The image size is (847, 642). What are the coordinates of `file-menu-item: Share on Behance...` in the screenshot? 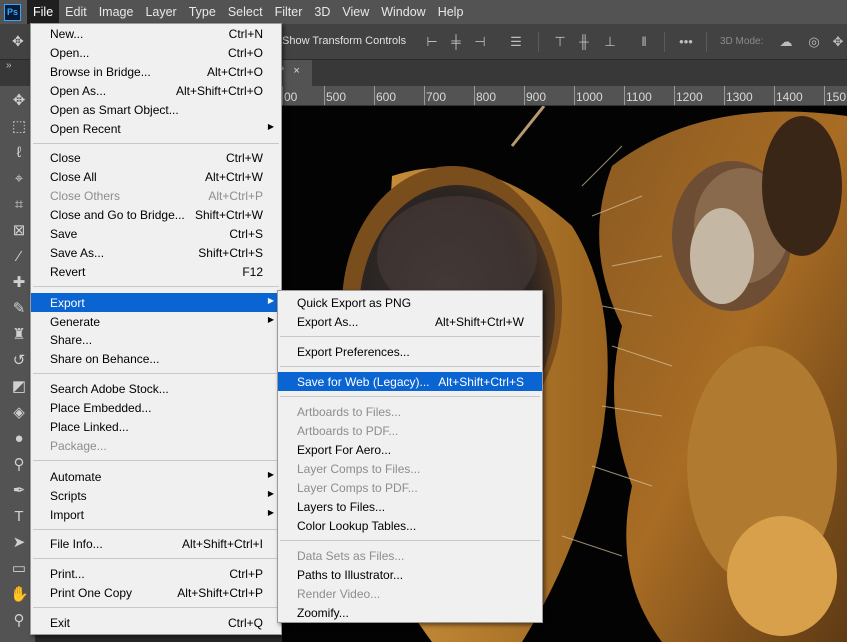 It's located at (156, 358).